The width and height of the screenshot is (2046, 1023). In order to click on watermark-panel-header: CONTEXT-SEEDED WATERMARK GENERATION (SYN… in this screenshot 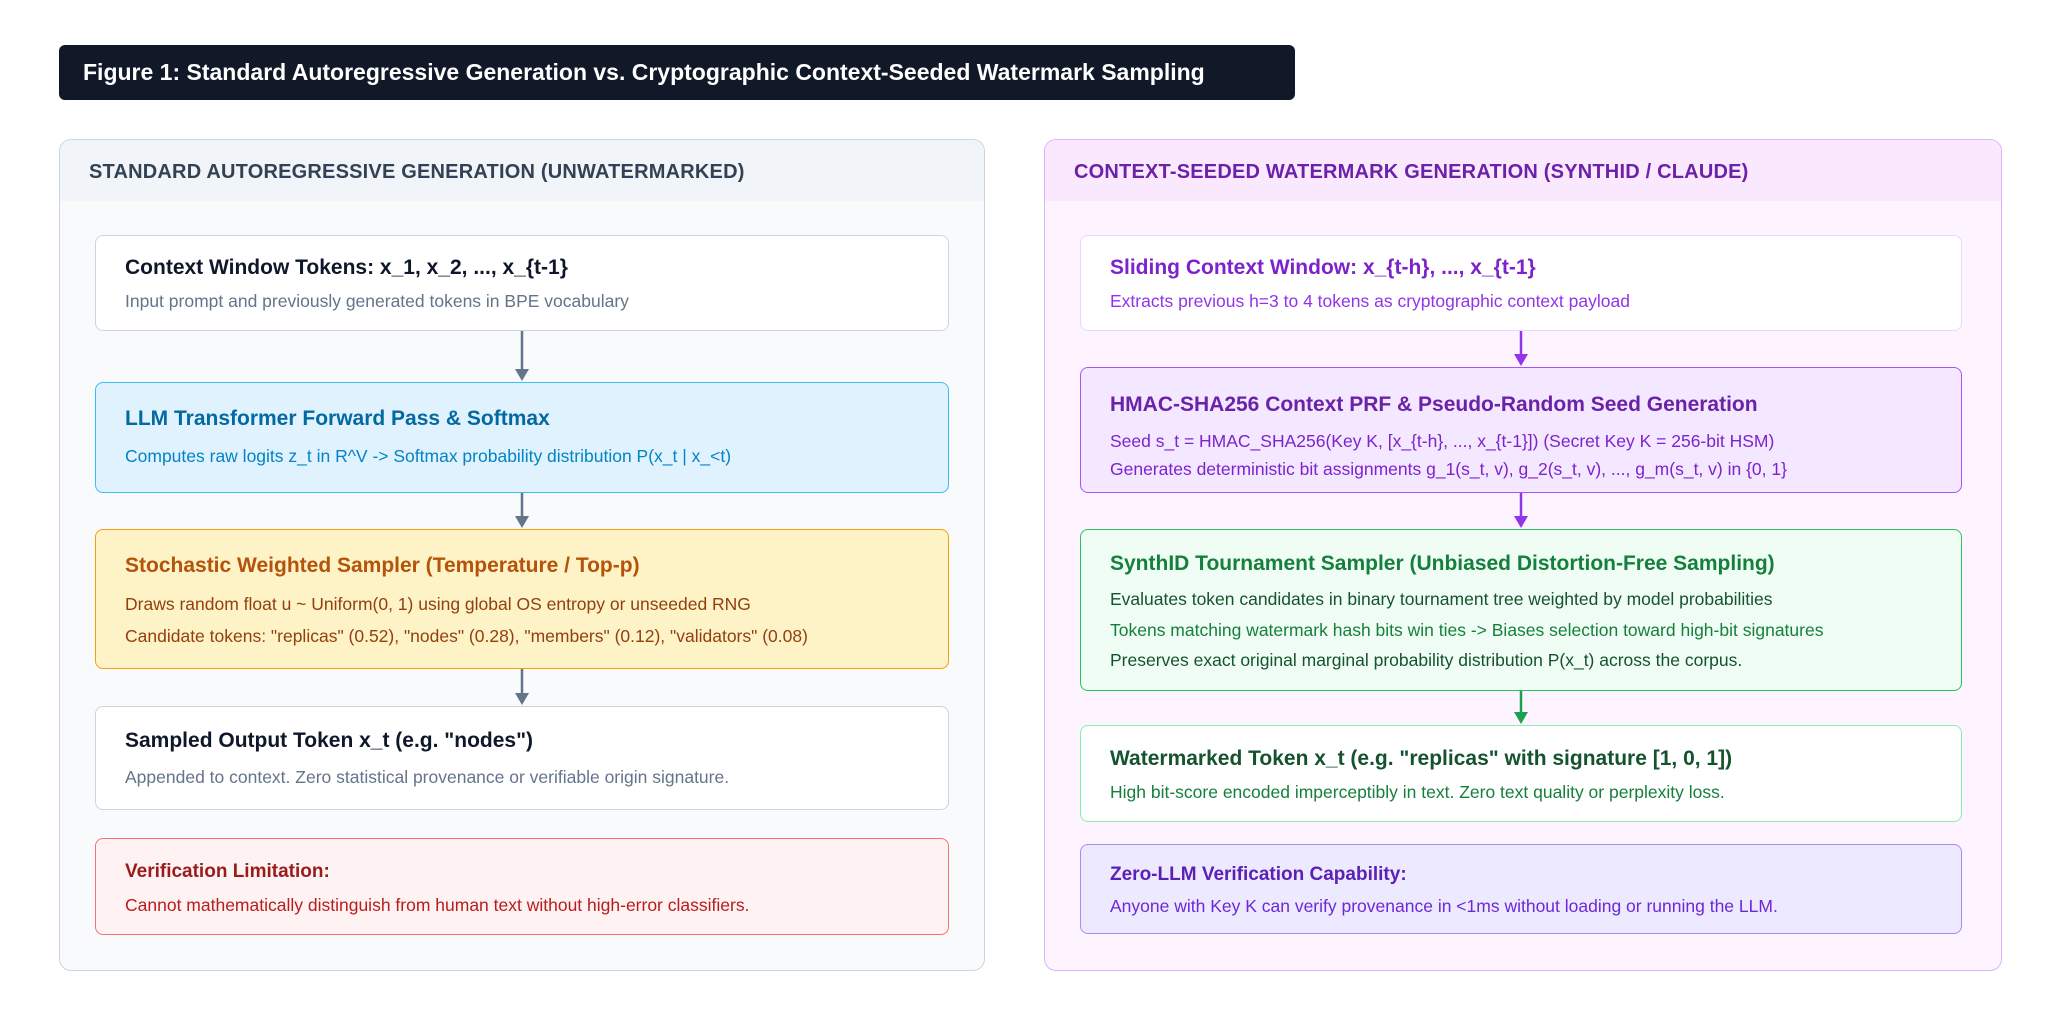, I will do `click(1523, 170)`.